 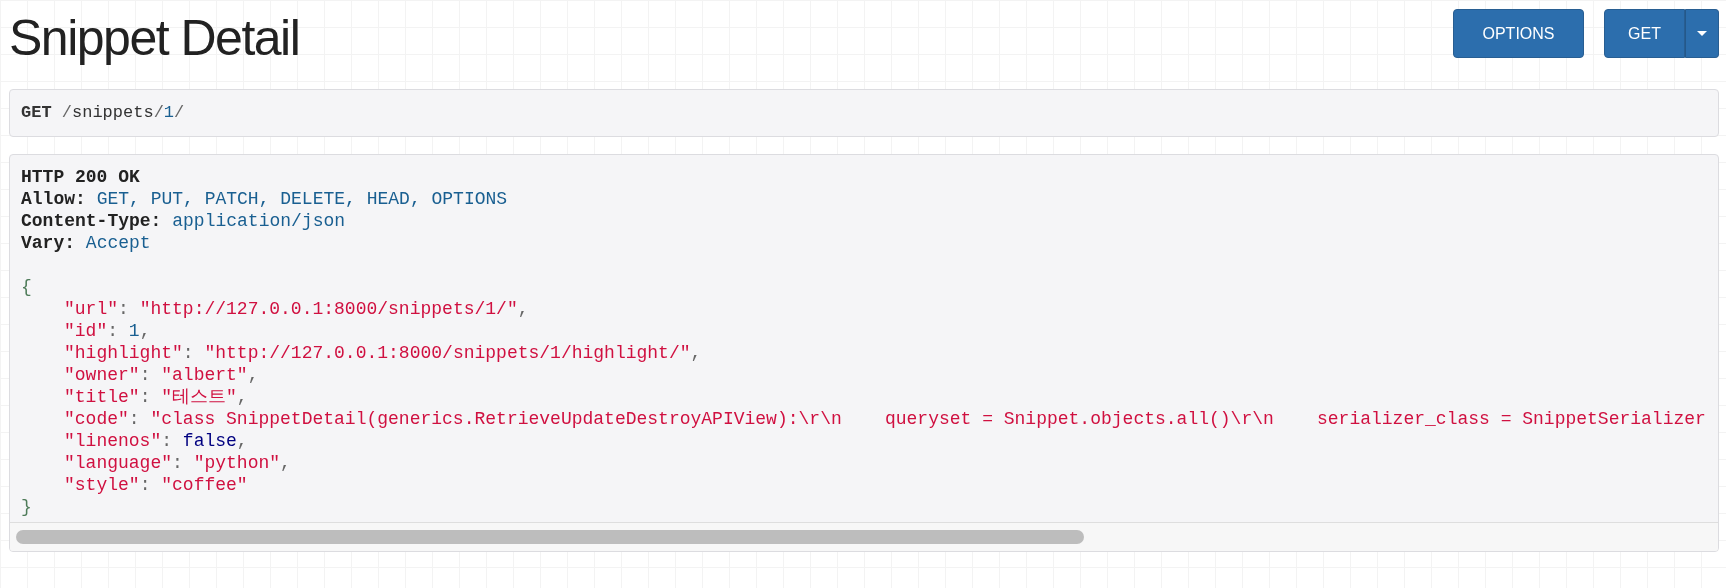 I want to click on json-line: "url": "http://127.0.0.1:8000/snippets/1/",, so click(x=296, y=309).